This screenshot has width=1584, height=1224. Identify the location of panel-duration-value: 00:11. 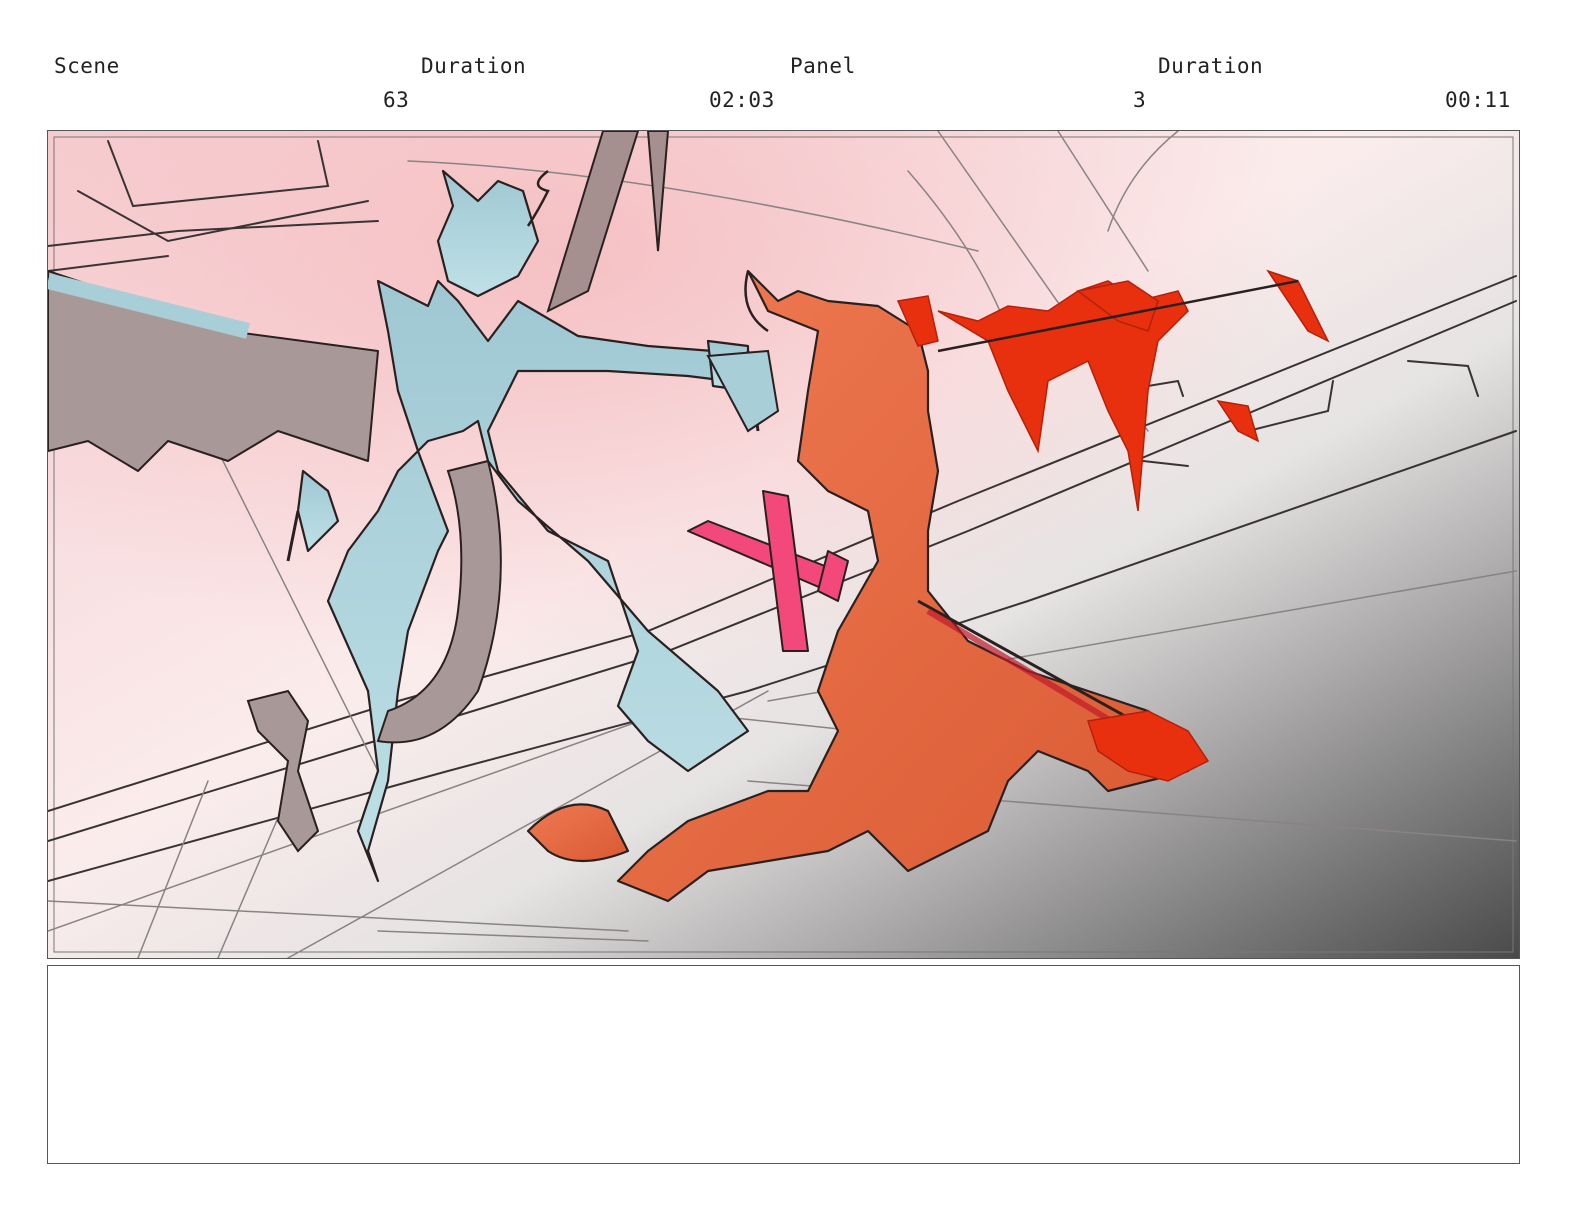
(1478, 100).